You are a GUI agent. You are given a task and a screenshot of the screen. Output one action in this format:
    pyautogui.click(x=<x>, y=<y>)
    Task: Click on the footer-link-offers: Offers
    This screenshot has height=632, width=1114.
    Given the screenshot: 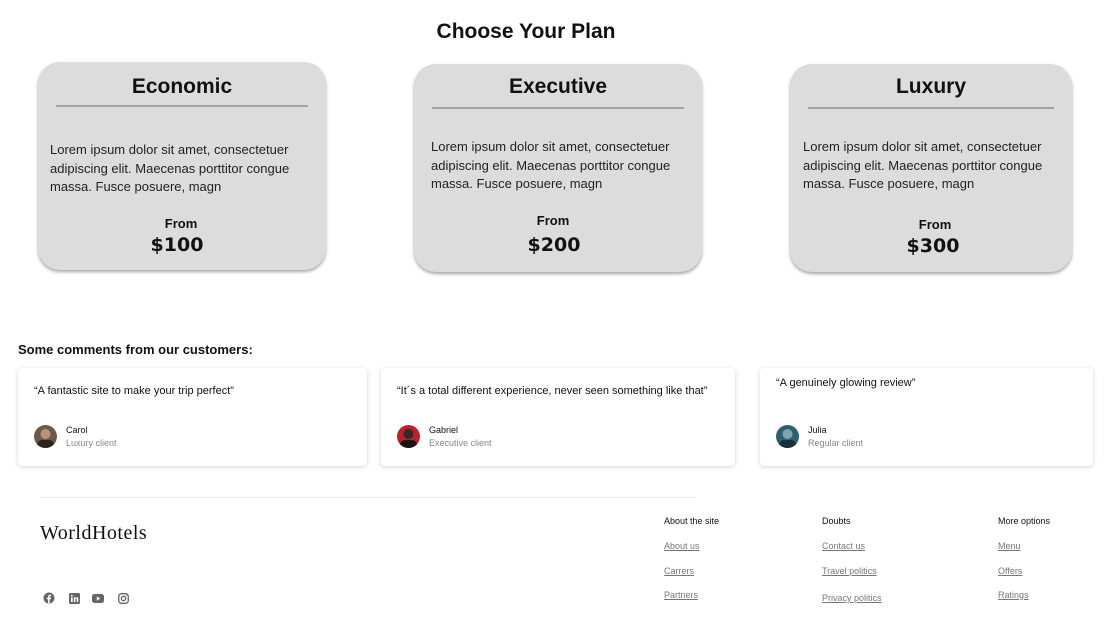 What is the action you would take?
    pyautogui.click(x=1010, y=571)
    